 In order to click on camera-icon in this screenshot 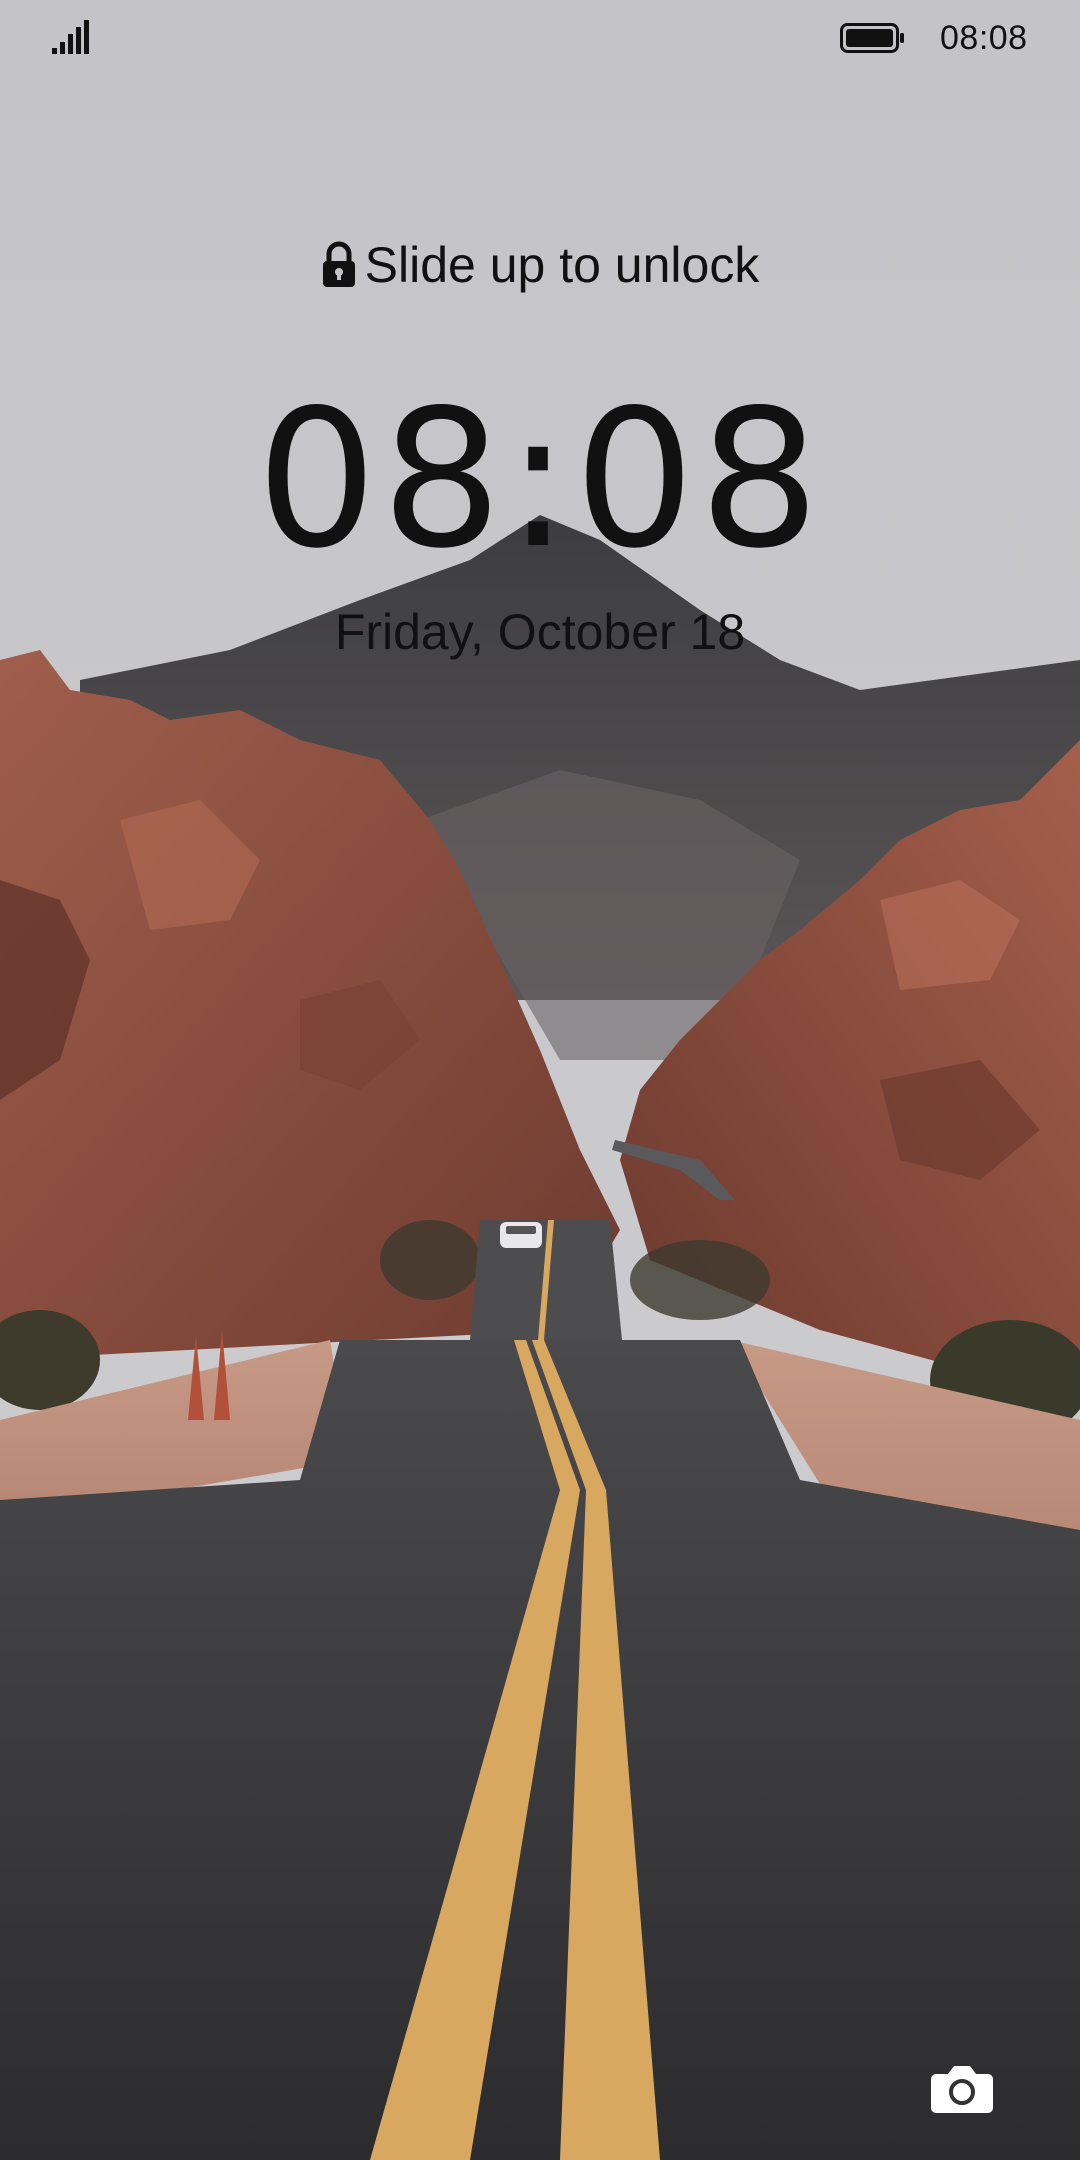, I will do `click(962, 2088)`.